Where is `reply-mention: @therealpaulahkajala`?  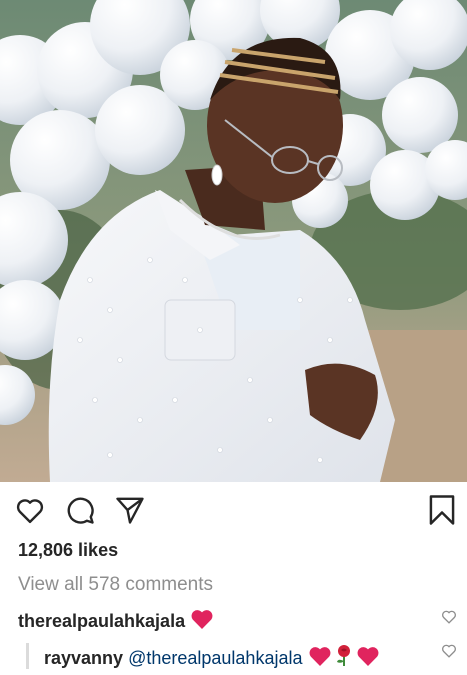 reply-mention: @therealpaulahkajala is located at coordinates (215, 658).